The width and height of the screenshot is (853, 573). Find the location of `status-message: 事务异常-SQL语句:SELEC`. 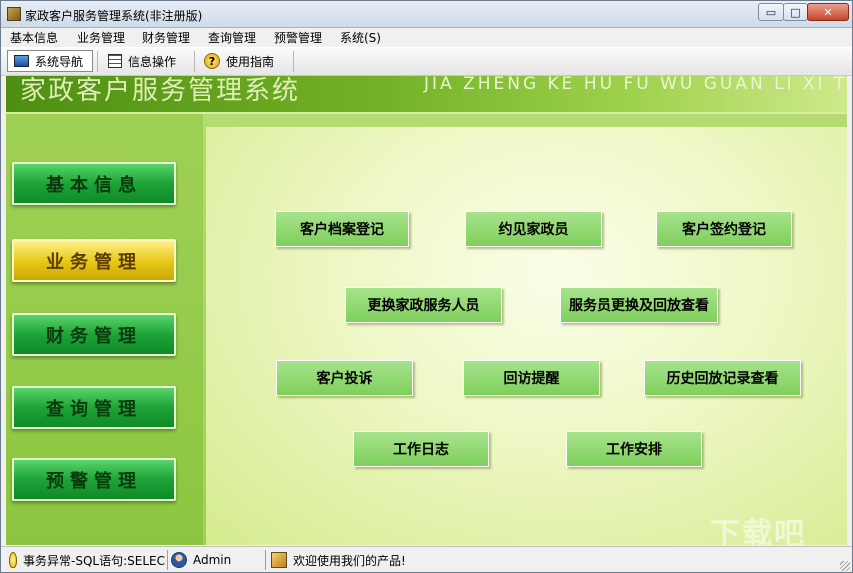

status-message: 事务异常-SQL语句:SELEC is located at coordinates (94, 560).